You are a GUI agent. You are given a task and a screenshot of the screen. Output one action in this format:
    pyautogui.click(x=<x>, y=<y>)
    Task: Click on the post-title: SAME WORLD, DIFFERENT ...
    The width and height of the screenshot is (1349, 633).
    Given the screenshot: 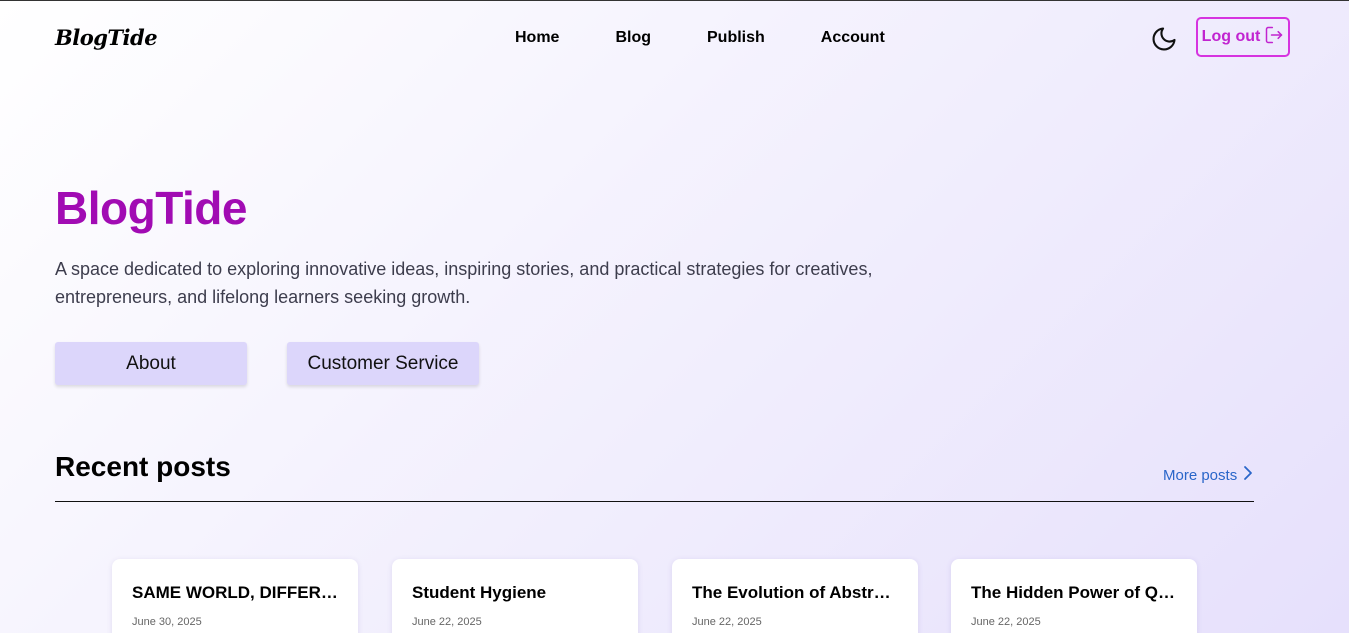 What is the action you would take?
    pyautogui.click(x=235, y=592)
    